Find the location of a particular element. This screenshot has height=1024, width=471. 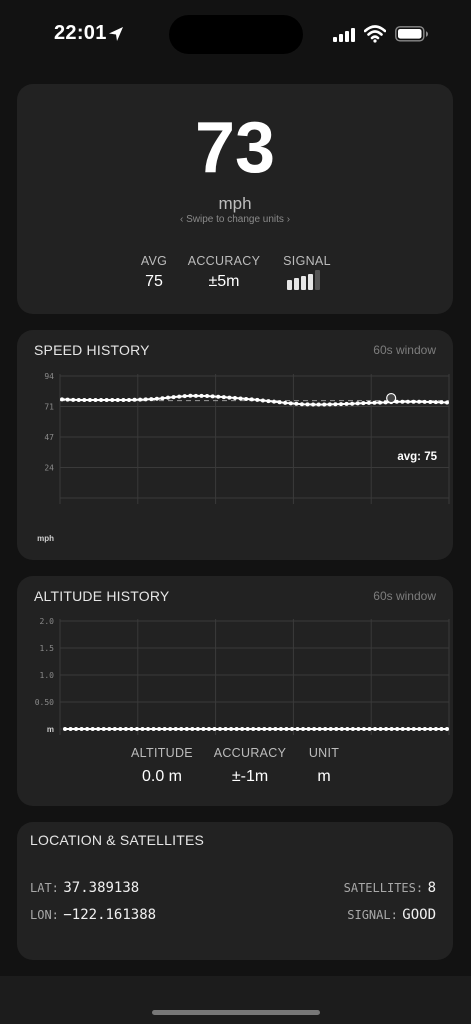

latitude-label: LAT: is located at coordinates (44, 888).